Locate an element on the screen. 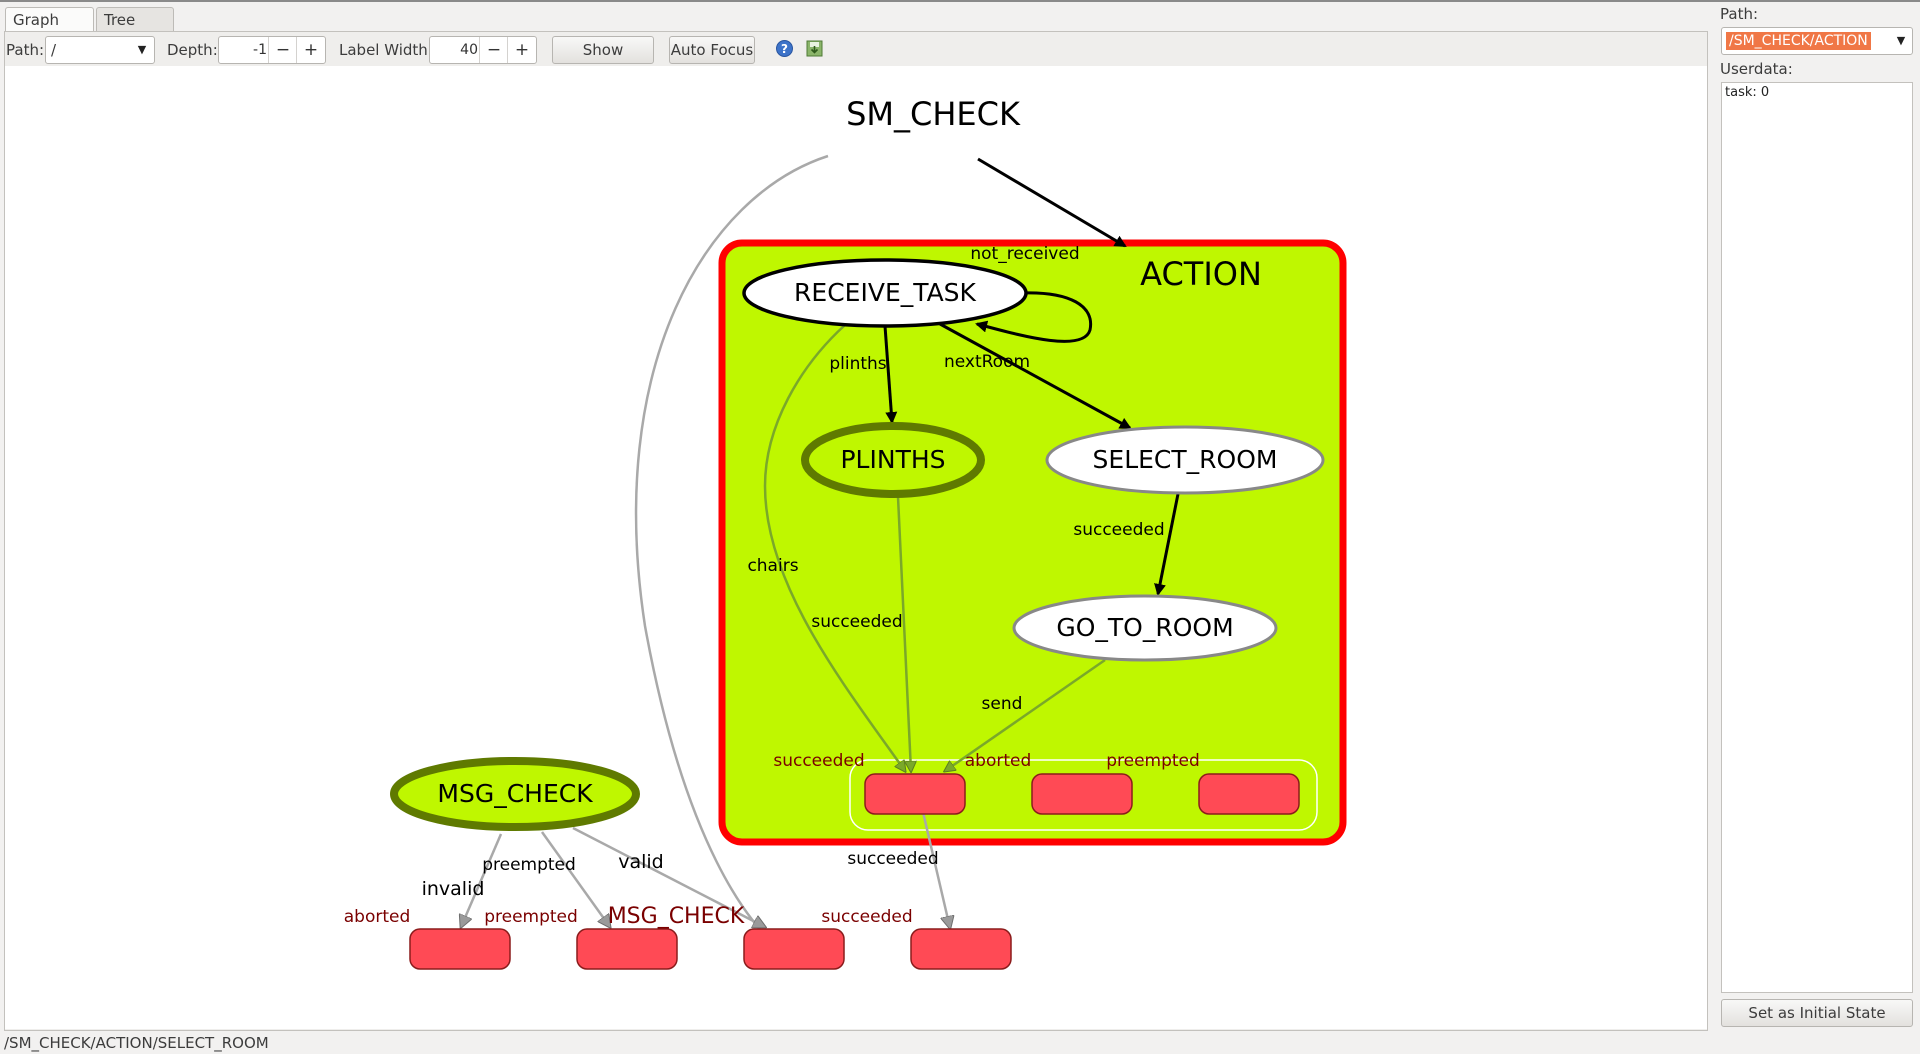  userdata-label: Userdata: is located at coordinates (1756, 69).